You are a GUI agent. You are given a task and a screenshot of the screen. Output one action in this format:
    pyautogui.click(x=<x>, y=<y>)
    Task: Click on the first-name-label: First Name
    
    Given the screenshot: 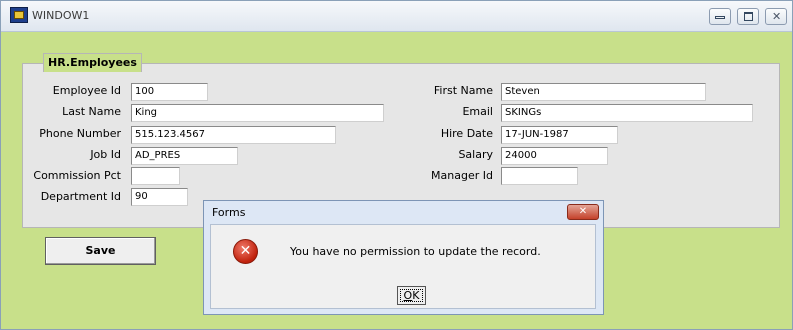 What is the action you would take?
    pyautogui.click(x=463, y=90)
    